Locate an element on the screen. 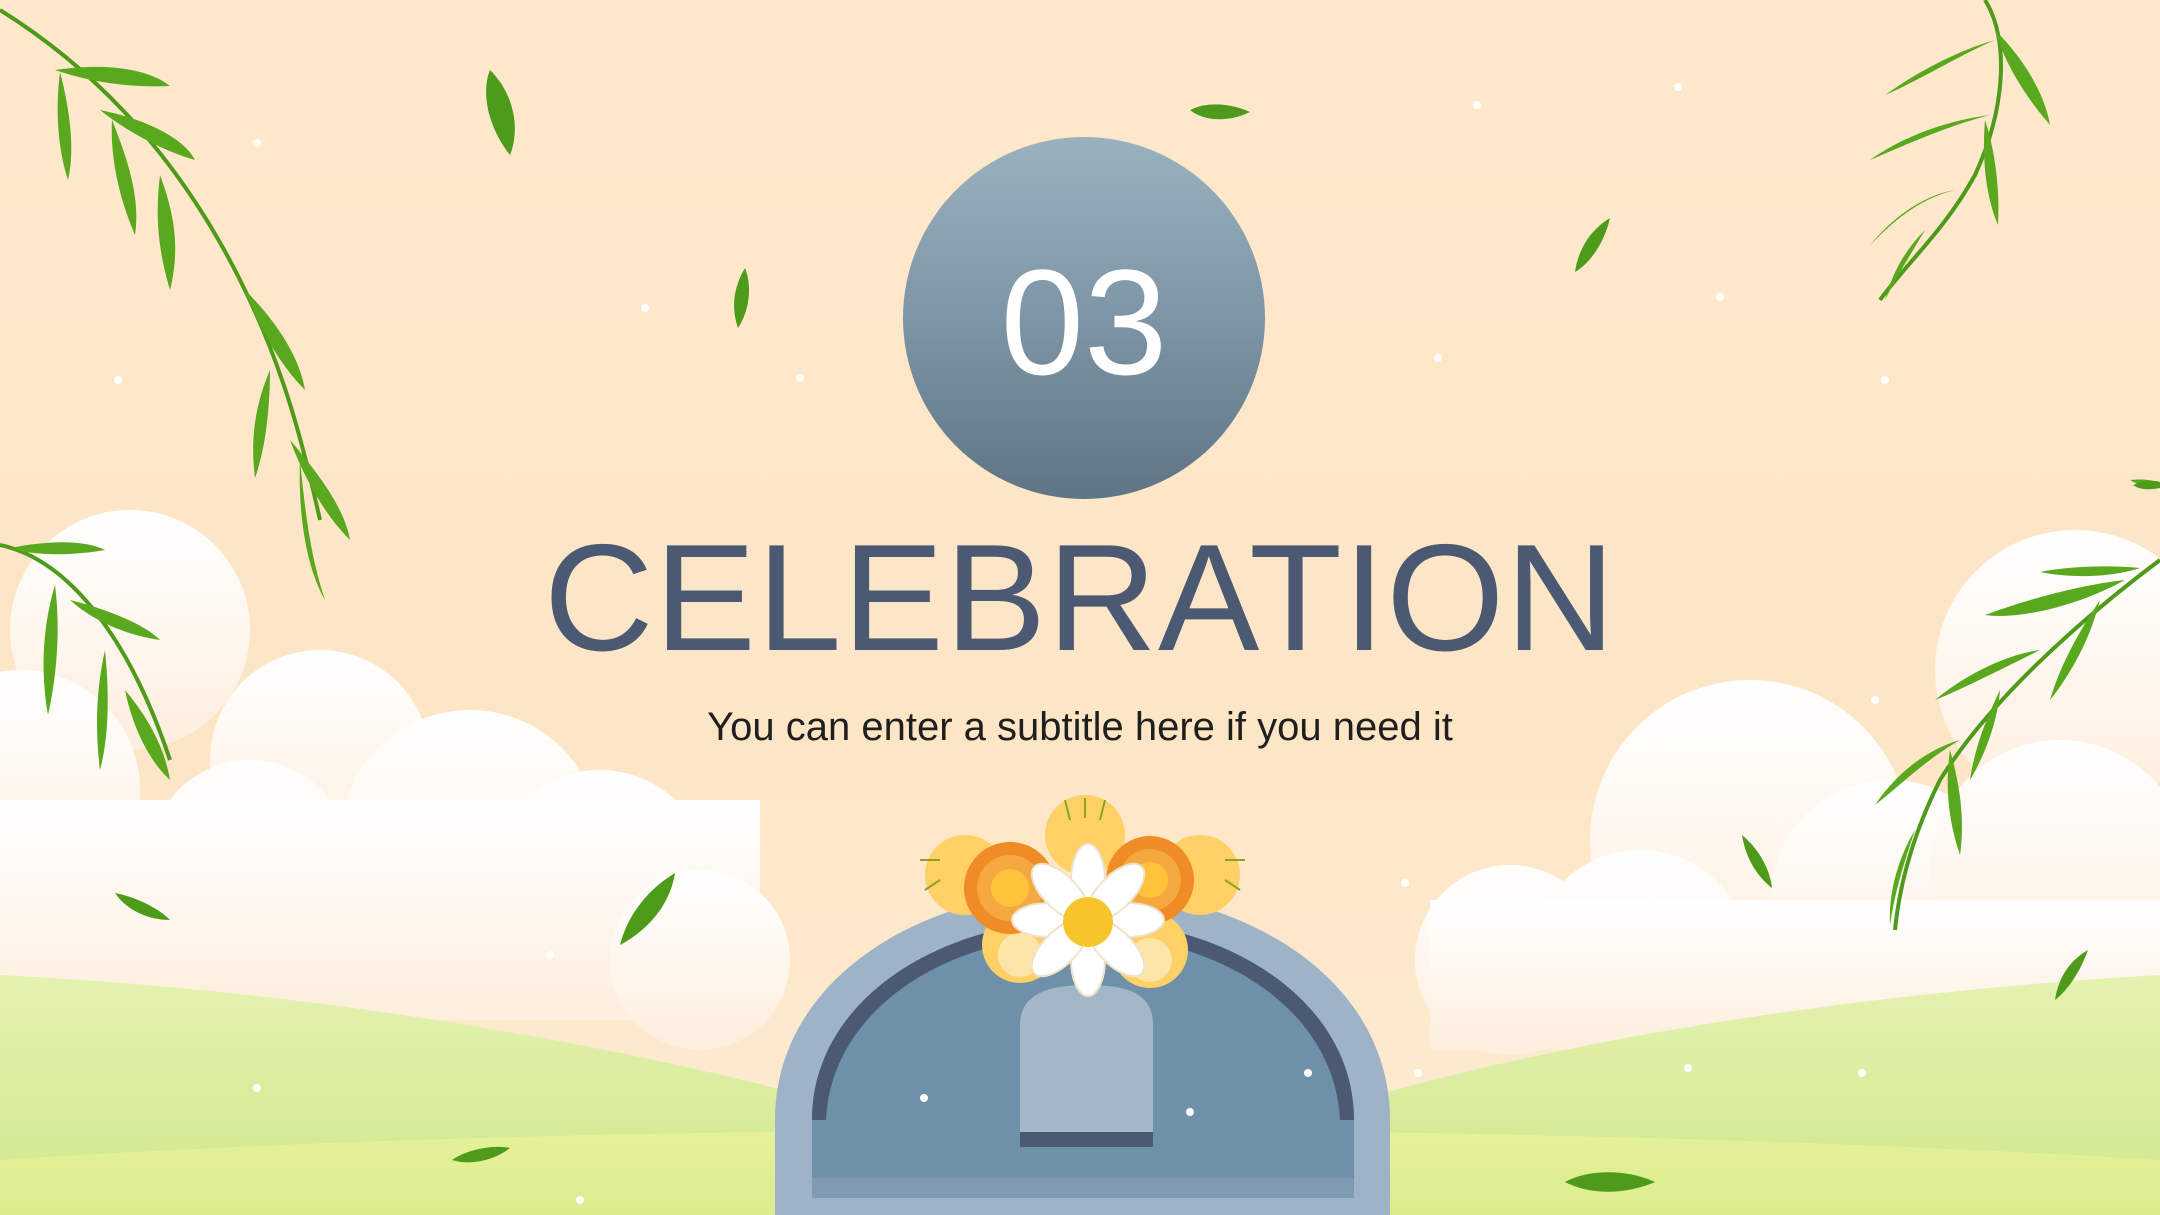 The width and height of the screenshot is (2160, 1215). slide-title: CELEBRATION is located at coordinates (1080, 598).